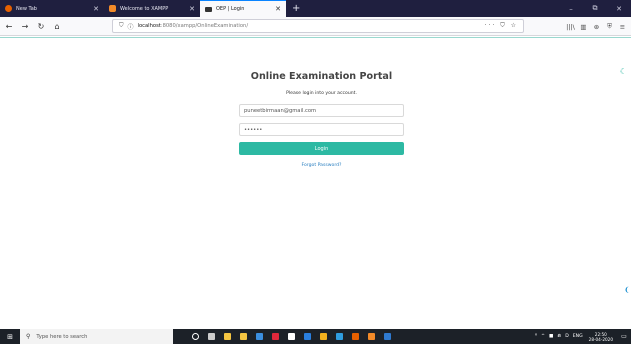  What do you see at coordinates (321, 93) in the screenshot?
I see `login-subtitle: Please login into your account.` at bounding box center [321, 93].